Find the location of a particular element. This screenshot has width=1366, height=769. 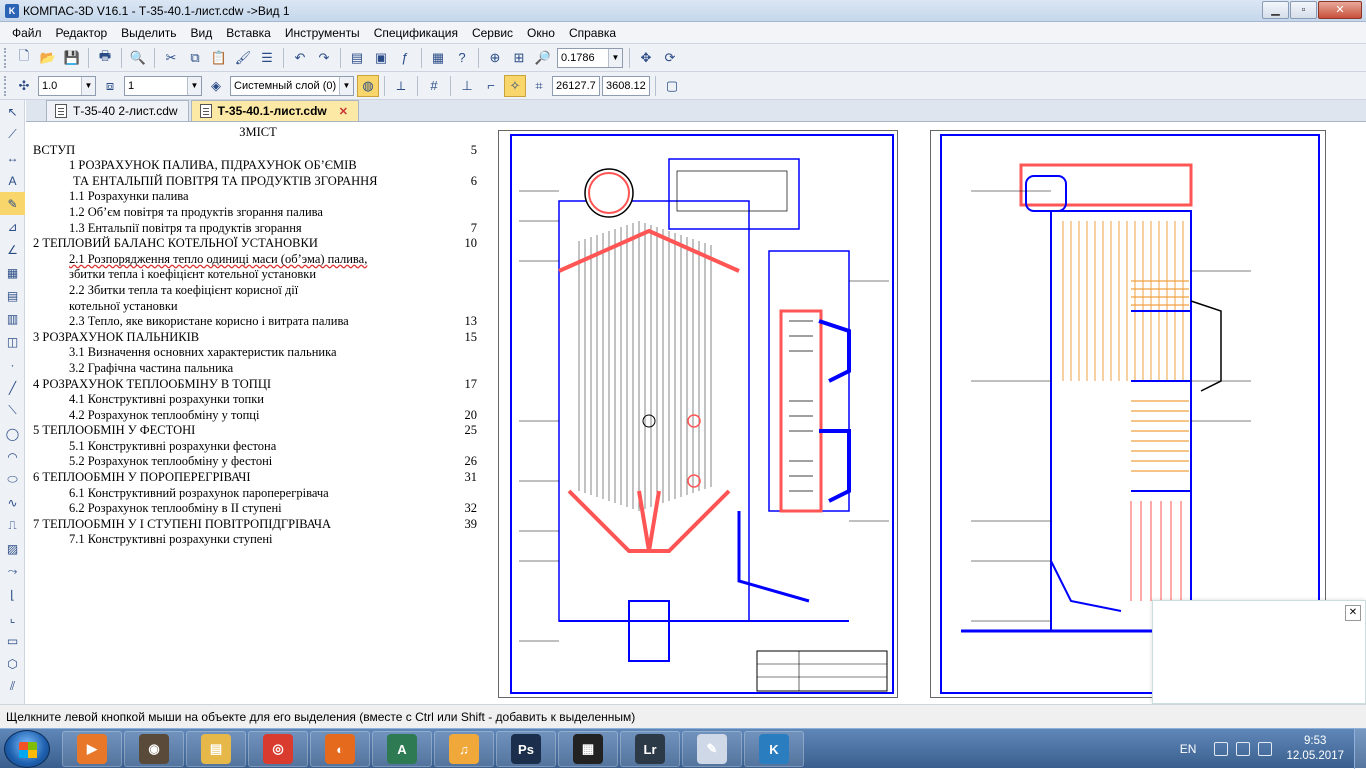

library-icon: ▣ is located at coordinates (381, 58).